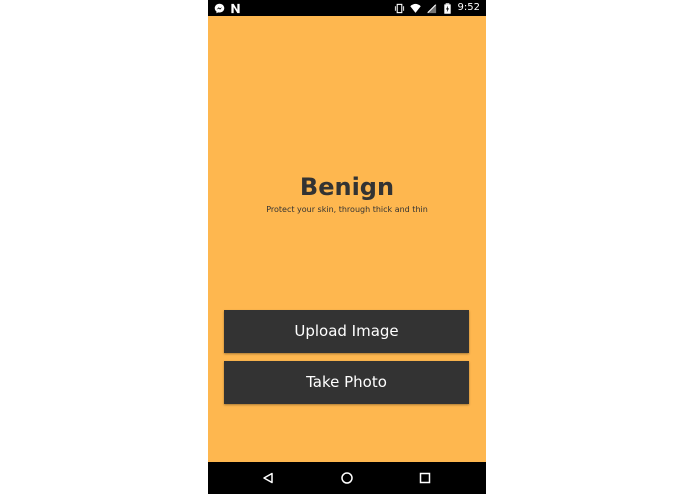 This screenshot has height=494, width=695. I want to click on upload-image-button: Upload Image, so click(346, 331).